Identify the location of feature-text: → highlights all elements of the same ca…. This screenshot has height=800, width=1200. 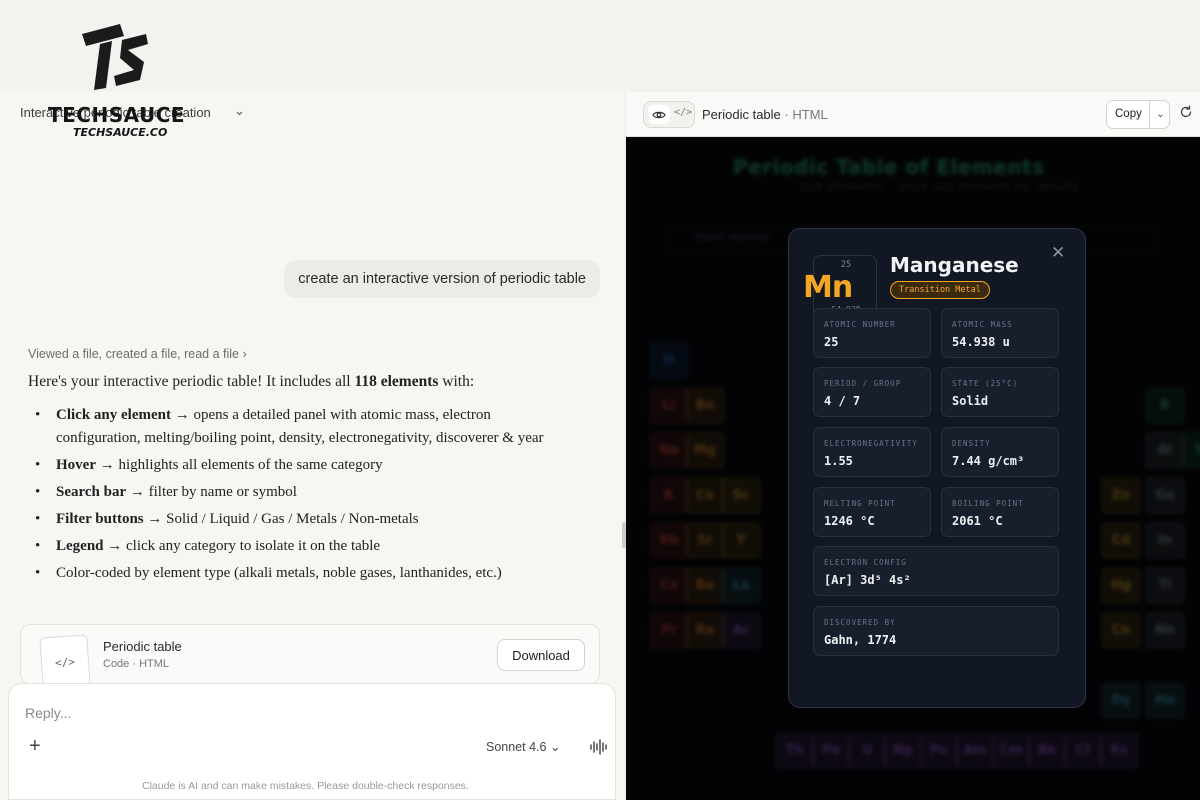
(239, 465).